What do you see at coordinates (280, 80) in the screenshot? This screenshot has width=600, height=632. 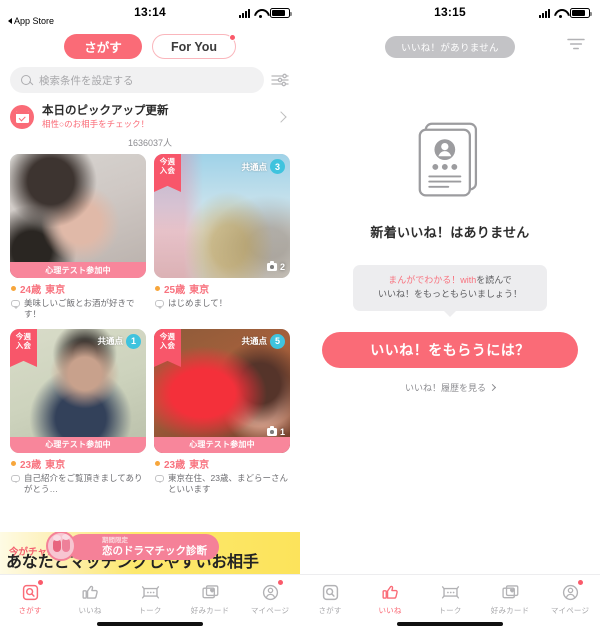 I see `sliders-icon` at bounding box center [280, 80].